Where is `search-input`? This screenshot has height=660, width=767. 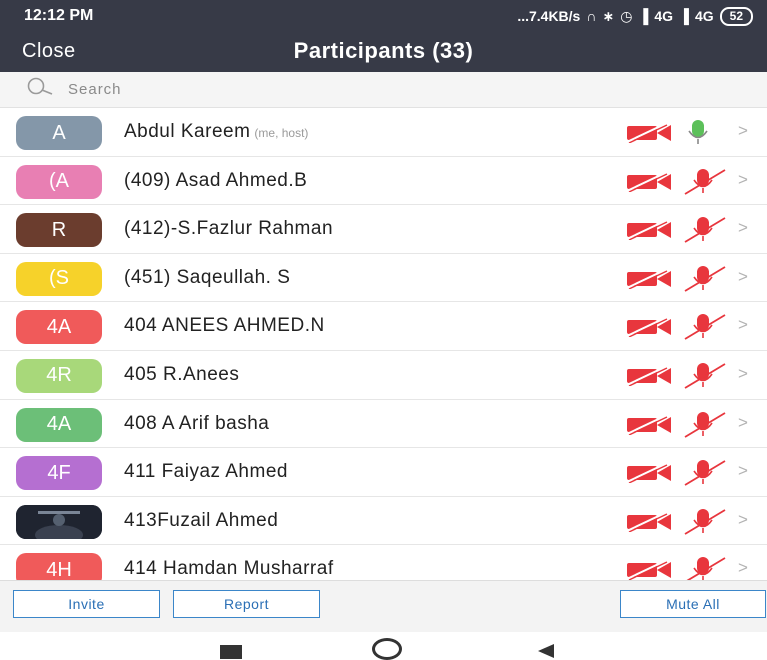
search-input is located at coordinates (368, 89).